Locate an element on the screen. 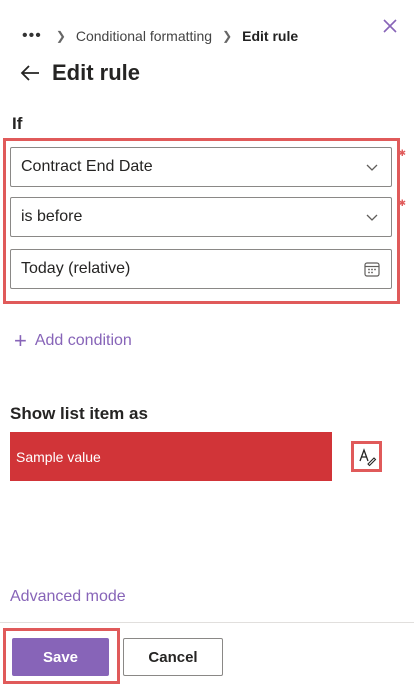 The image size is (414, 686). if-label: If is located at coordinates (17, 123).